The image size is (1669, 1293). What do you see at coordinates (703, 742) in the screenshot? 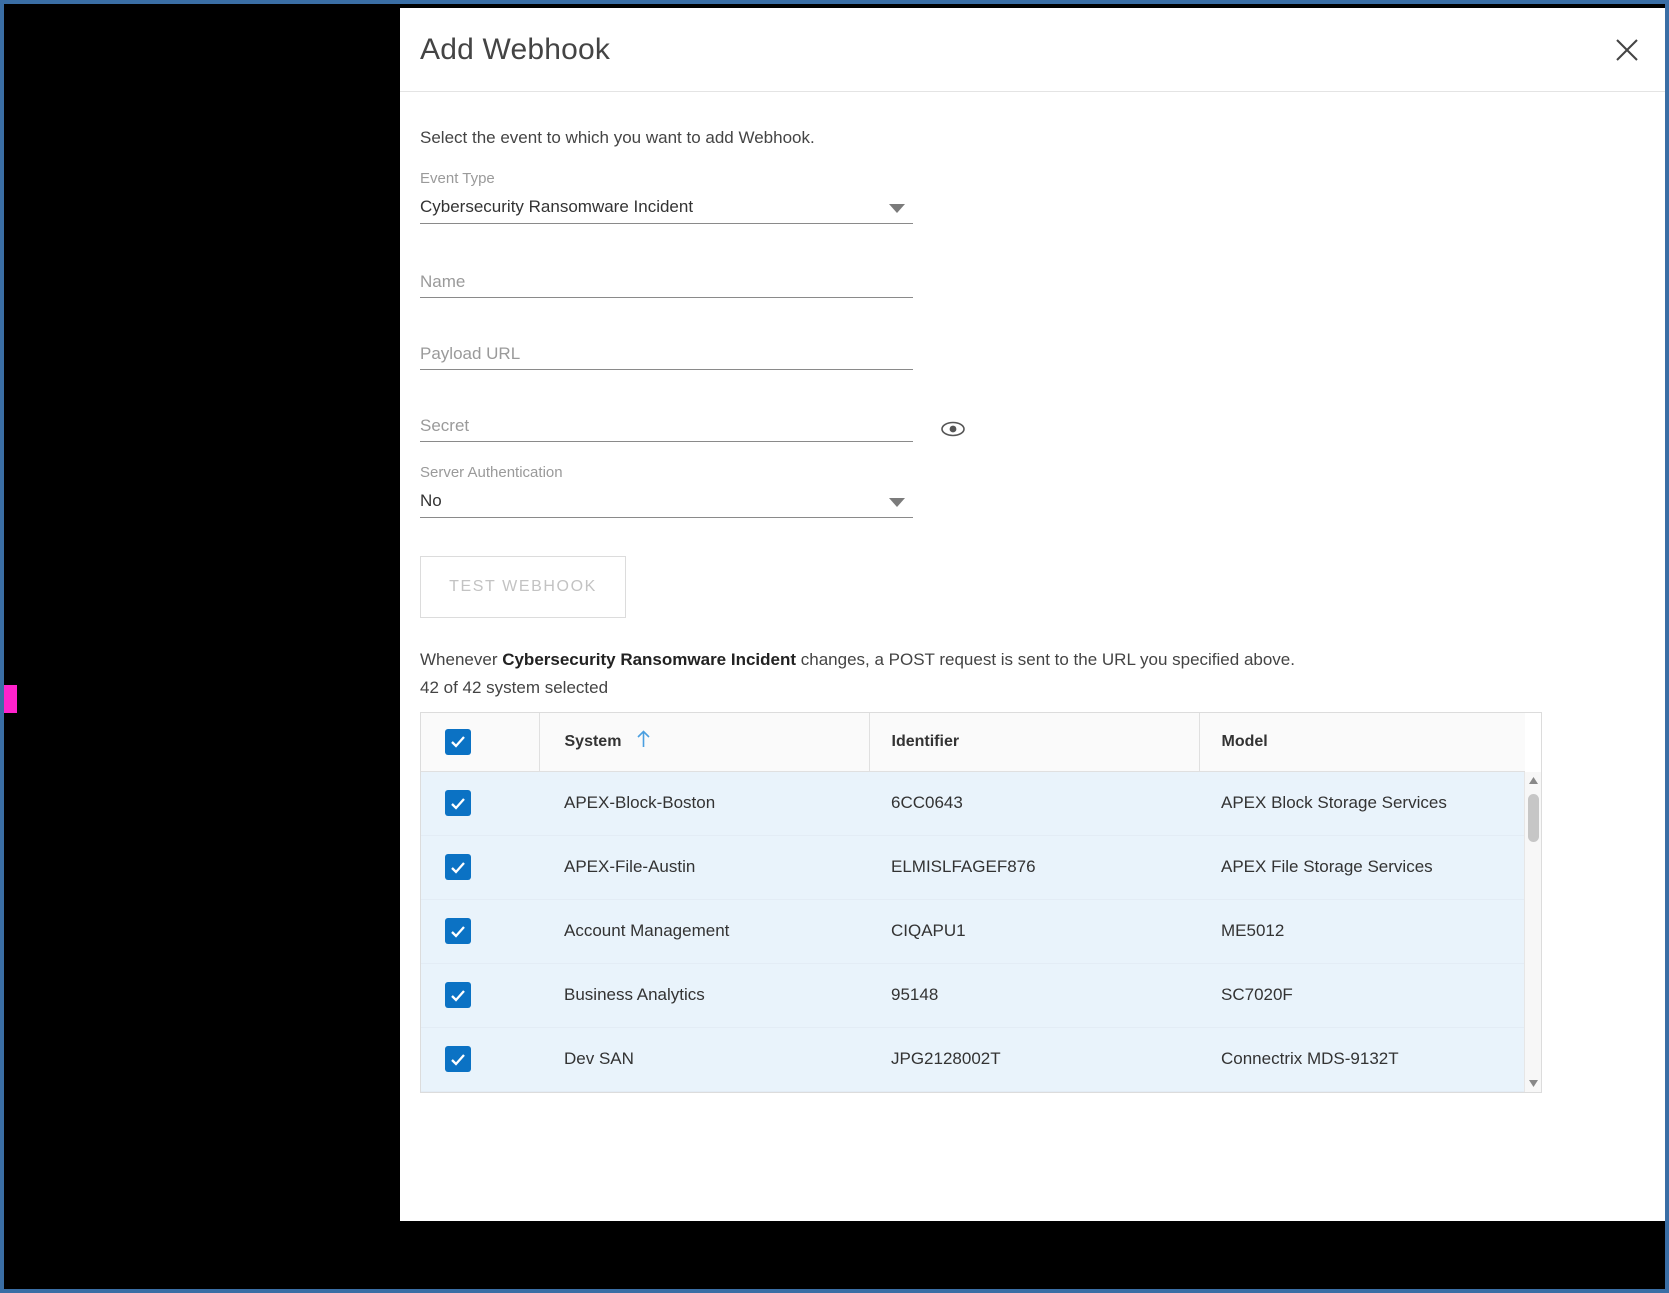
I see `column-header-system: System` at bounding box center [703, 742].